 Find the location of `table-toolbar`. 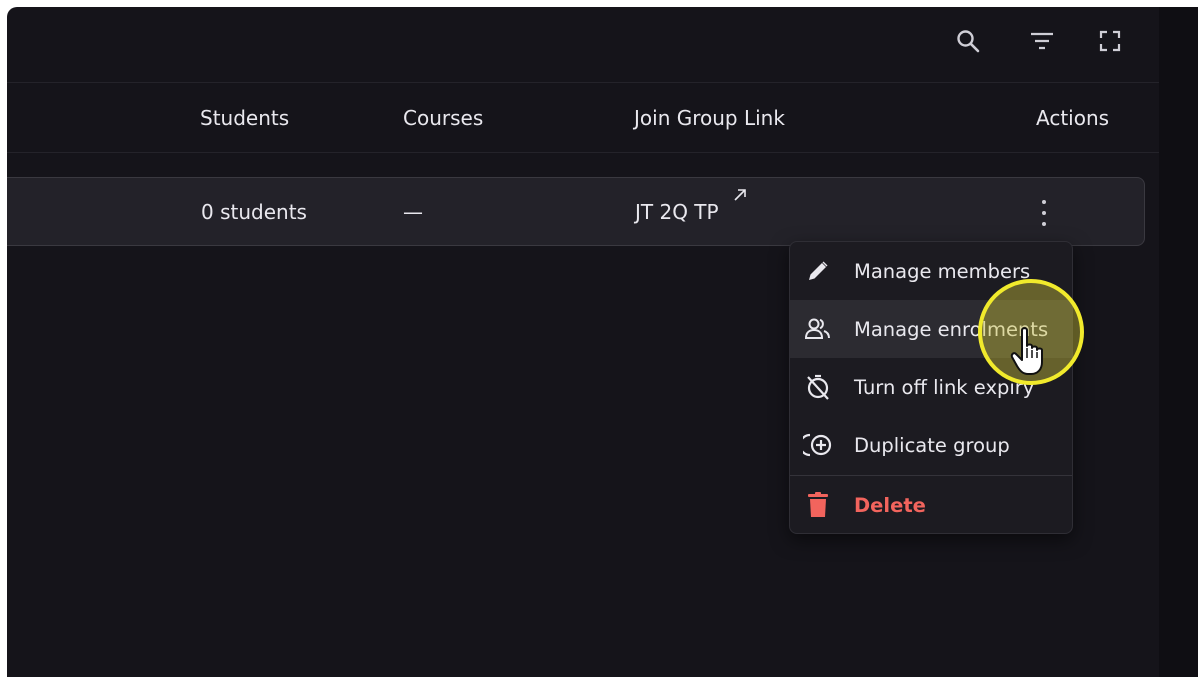

table-toolbar is located at coordinates (583, 45).